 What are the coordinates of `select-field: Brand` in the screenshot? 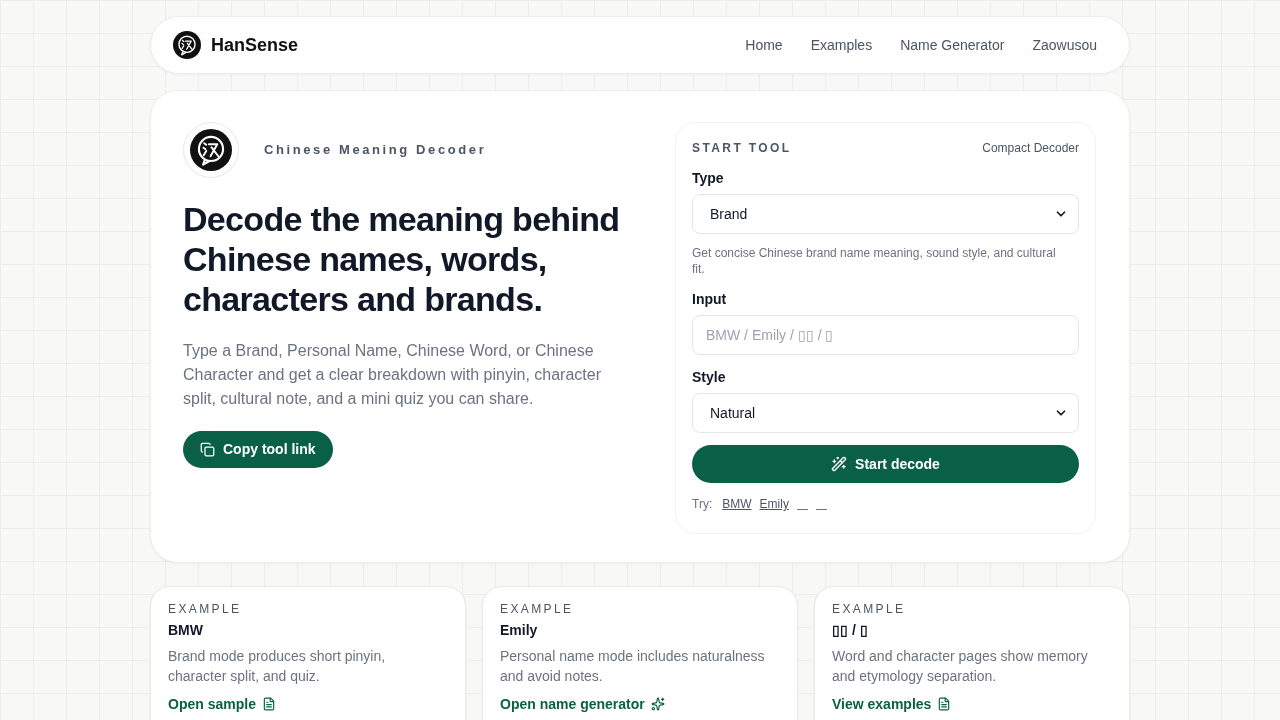 It's located at (885, 214).